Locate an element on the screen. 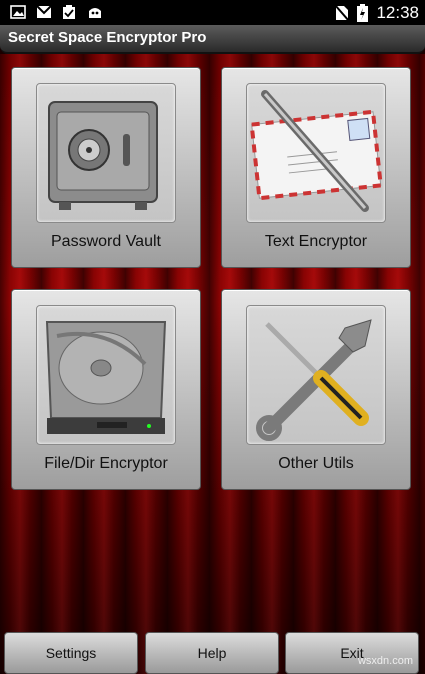 The height and width of the screenshot is (674, 425). other-utils-tile: Other Utils is located at coordinates (316, 389).